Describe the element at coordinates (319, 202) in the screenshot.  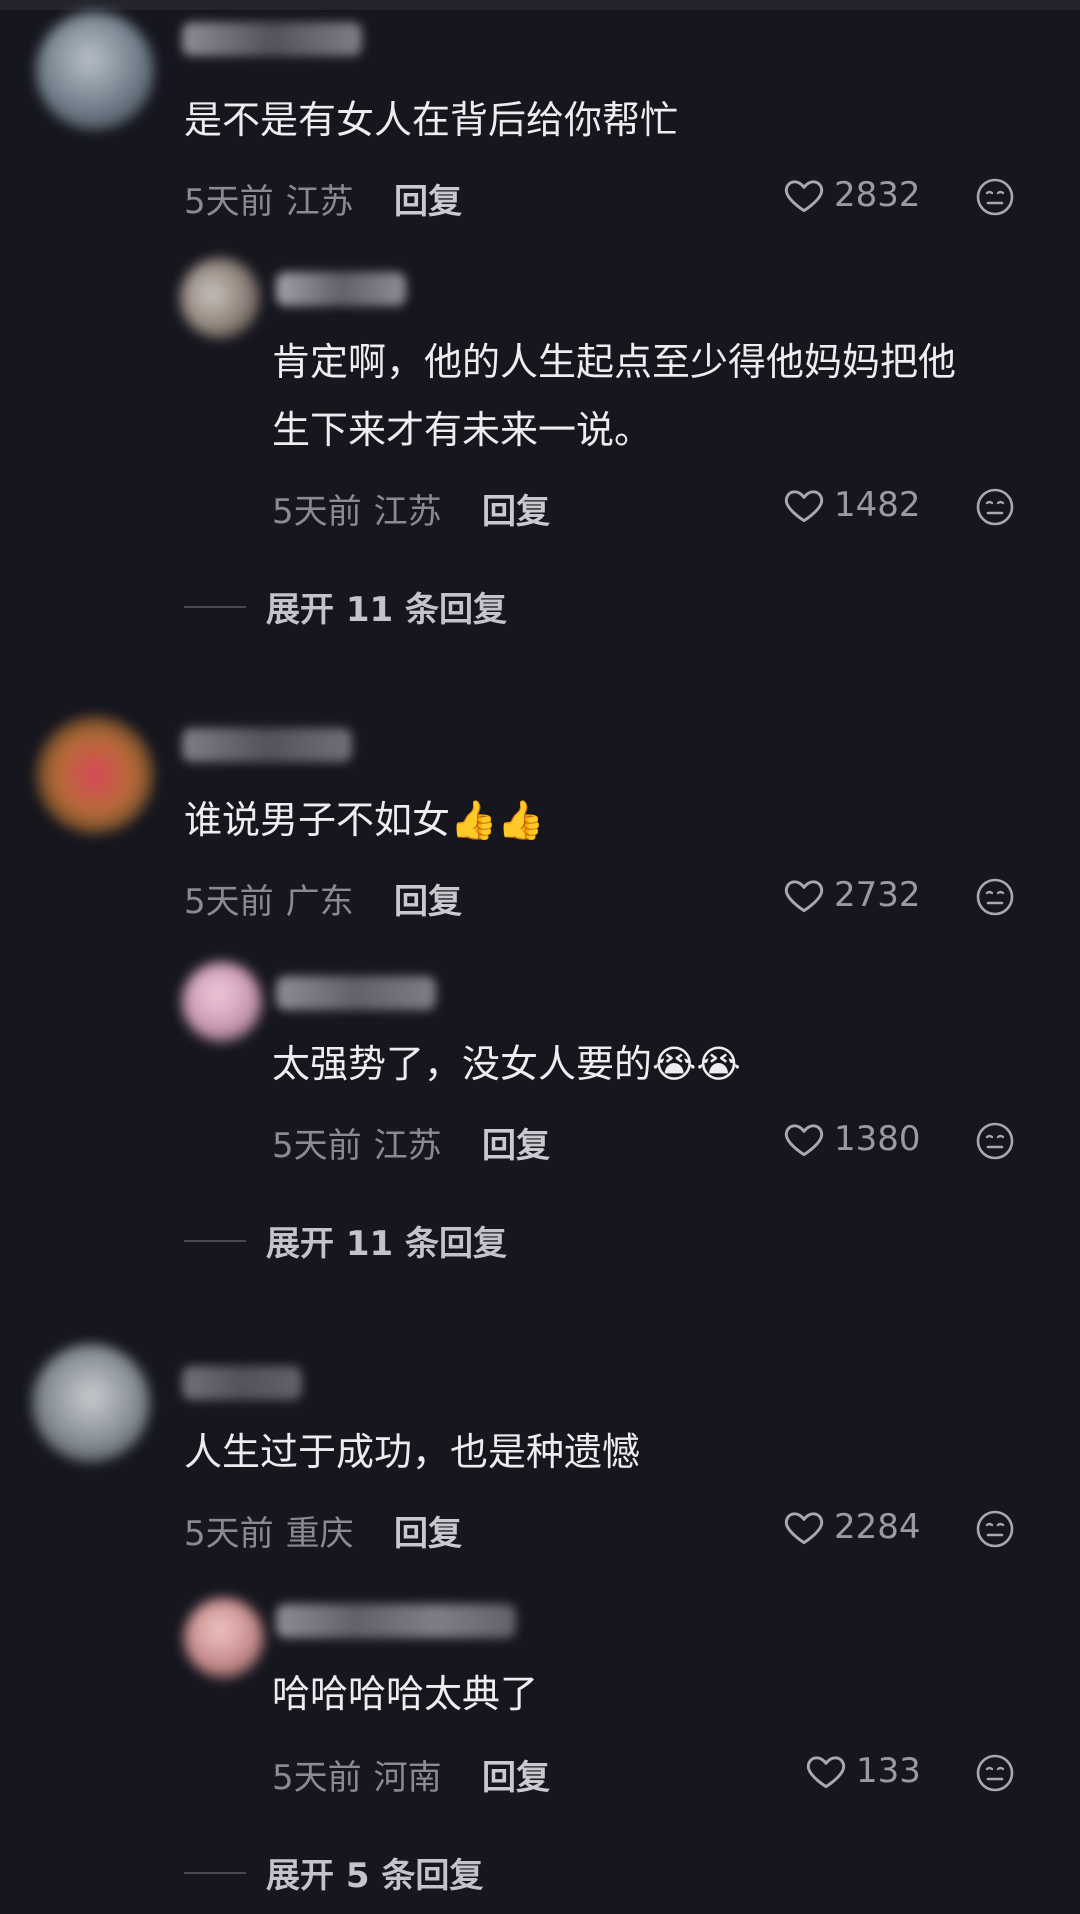
I see `comment-location: 江苏` at that location.